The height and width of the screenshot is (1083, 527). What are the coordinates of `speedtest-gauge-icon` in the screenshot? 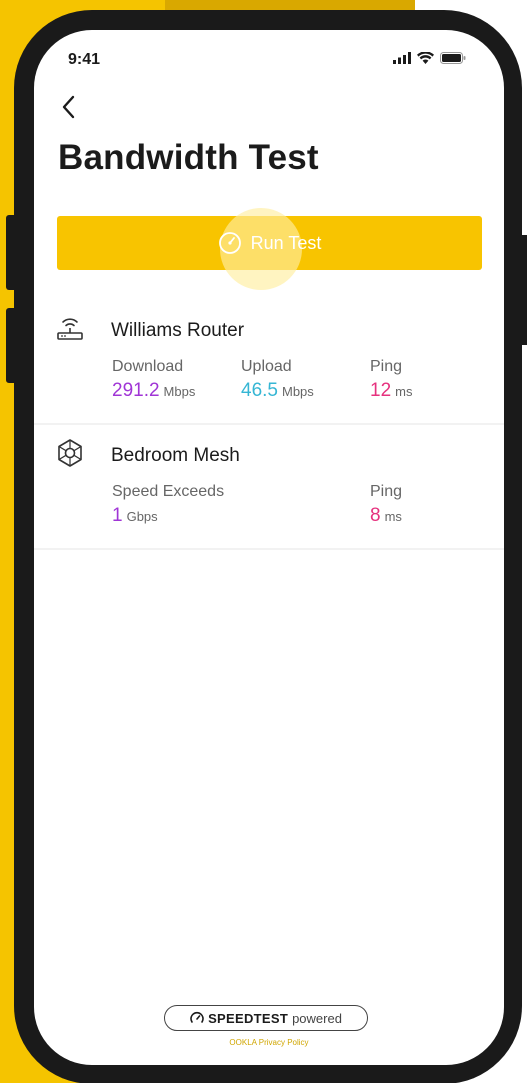 It's located at (197, 1017).